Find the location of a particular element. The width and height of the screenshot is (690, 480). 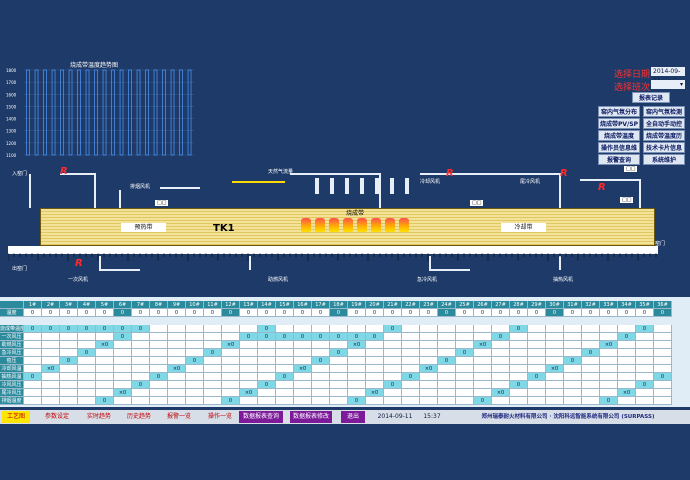

trend-y-tick: 1600 is located at coordinates (11, 94).